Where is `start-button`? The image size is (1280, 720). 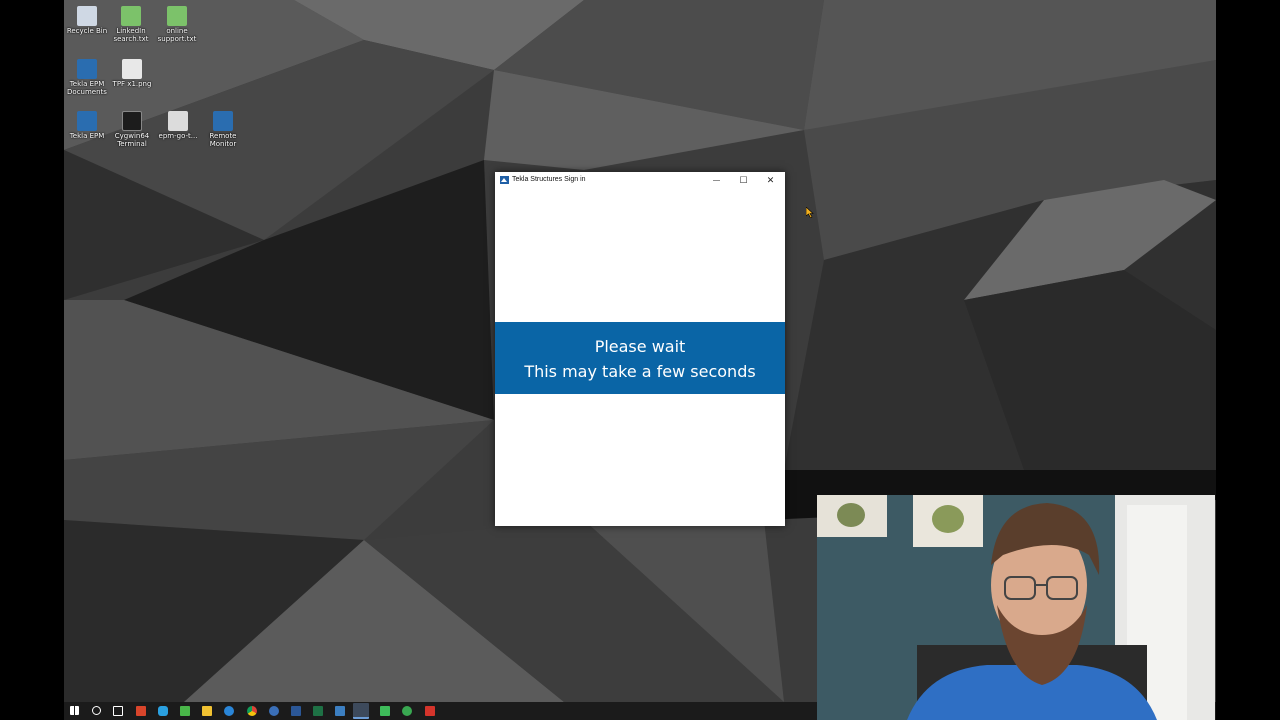
start-button is located at coordinates (74, 710).